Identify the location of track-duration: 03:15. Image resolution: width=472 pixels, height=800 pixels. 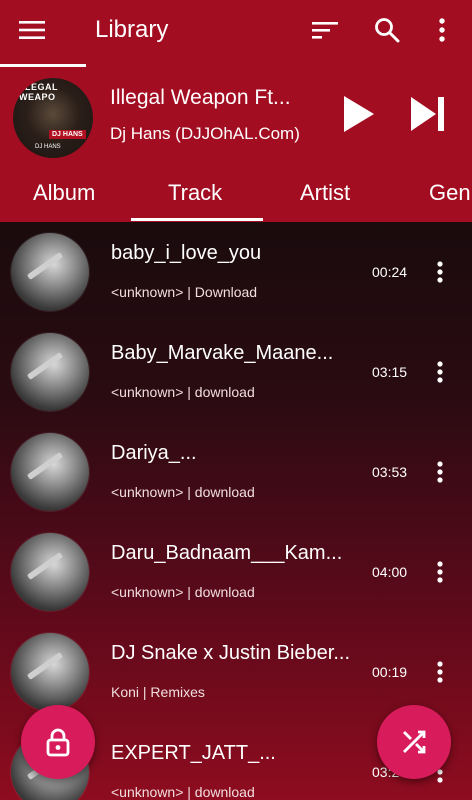
(390, 372).